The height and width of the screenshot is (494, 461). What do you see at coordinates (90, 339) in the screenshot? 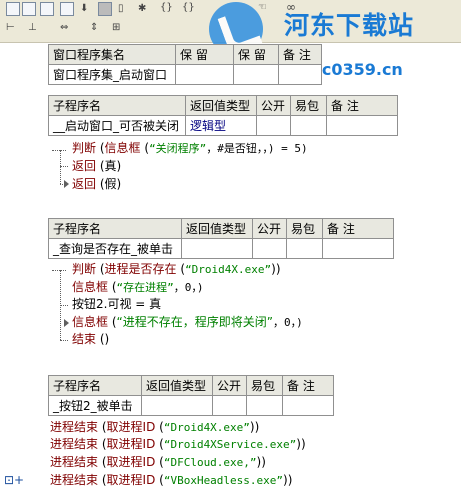
I see `code-line: 结束 ()` at bounding box center [90, 339].